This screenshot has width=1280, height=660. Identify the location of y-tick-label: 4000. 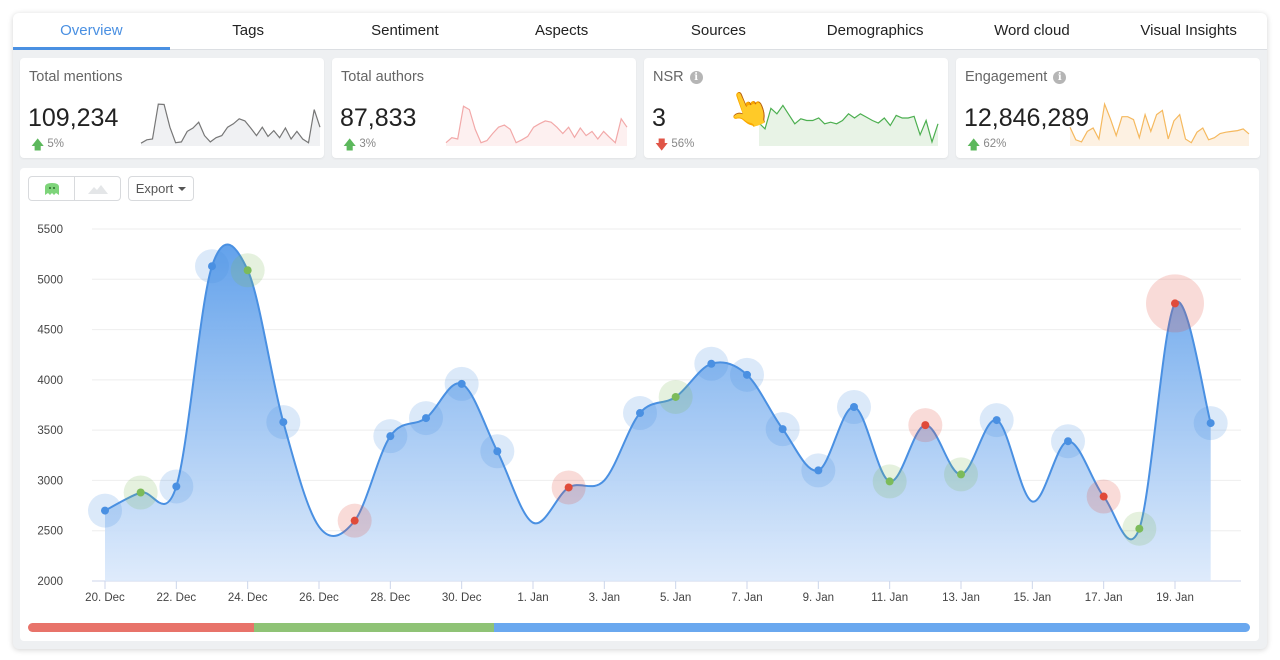
(50, 381).